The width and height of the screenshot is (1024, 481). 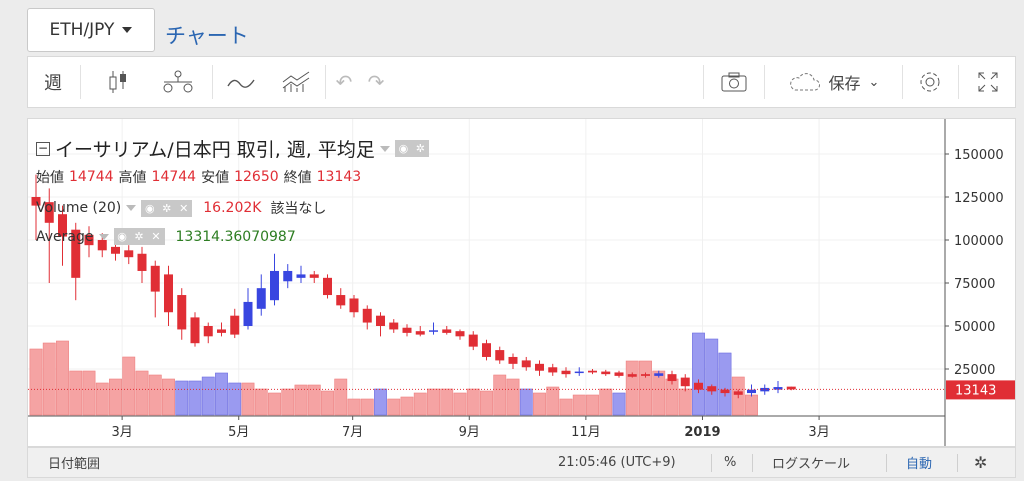 What do you see at coordinates (344, 82) in the screenshot?
I see `undo-icon: ↶` at bounding box center [344, 82].